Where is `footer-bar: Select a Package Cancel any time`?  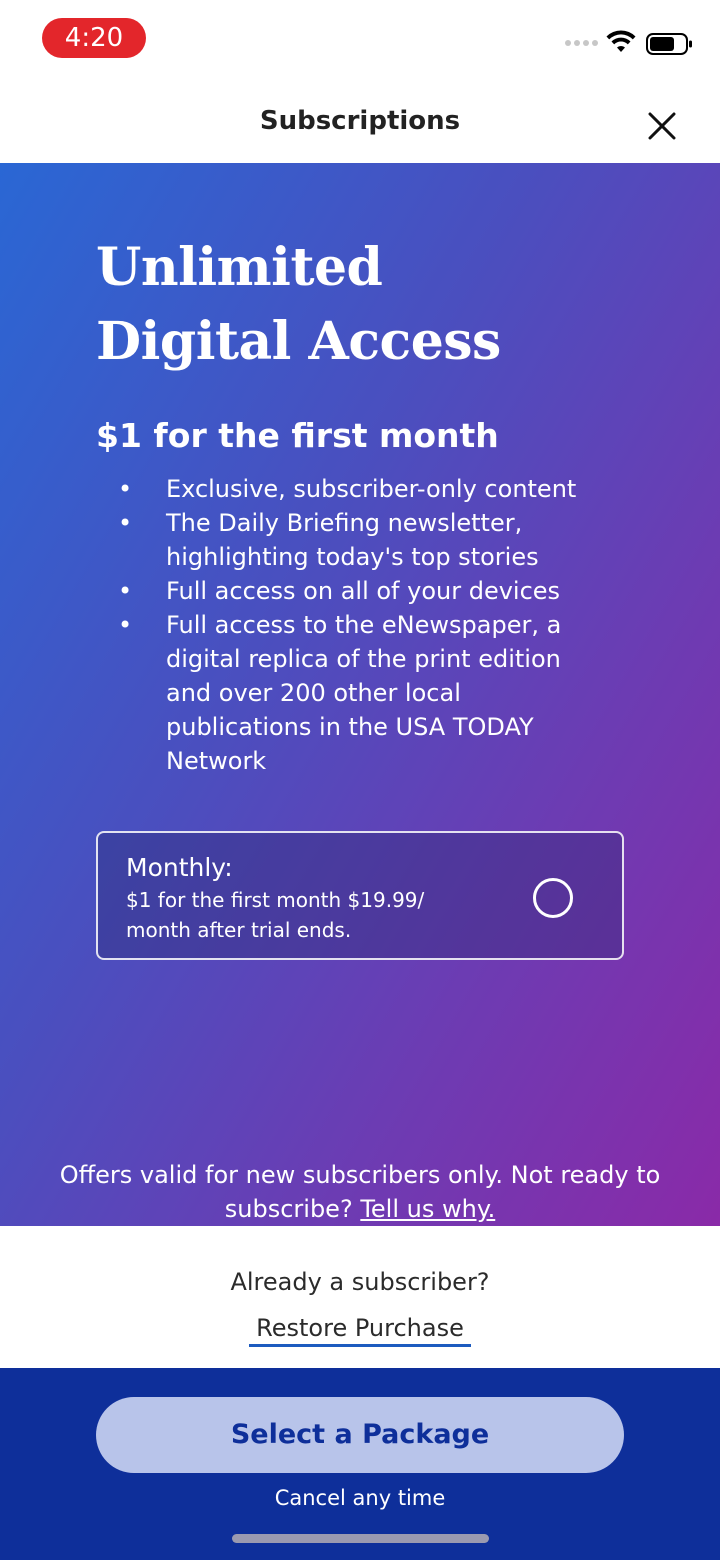 footer-bar: Select a Package Cancel any time is located at coordinates (360, 1464).